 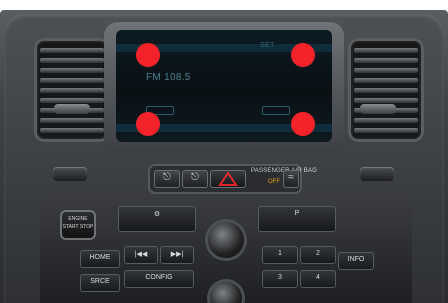 I want to click on traction-icon: ⚙, so click(x=157, y=214).